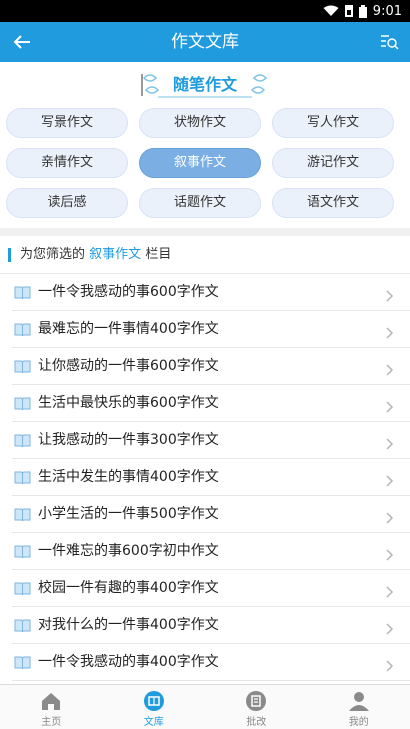 This screenshot has height=729, width=410. I want to click on row-divider, so click(211, 680).